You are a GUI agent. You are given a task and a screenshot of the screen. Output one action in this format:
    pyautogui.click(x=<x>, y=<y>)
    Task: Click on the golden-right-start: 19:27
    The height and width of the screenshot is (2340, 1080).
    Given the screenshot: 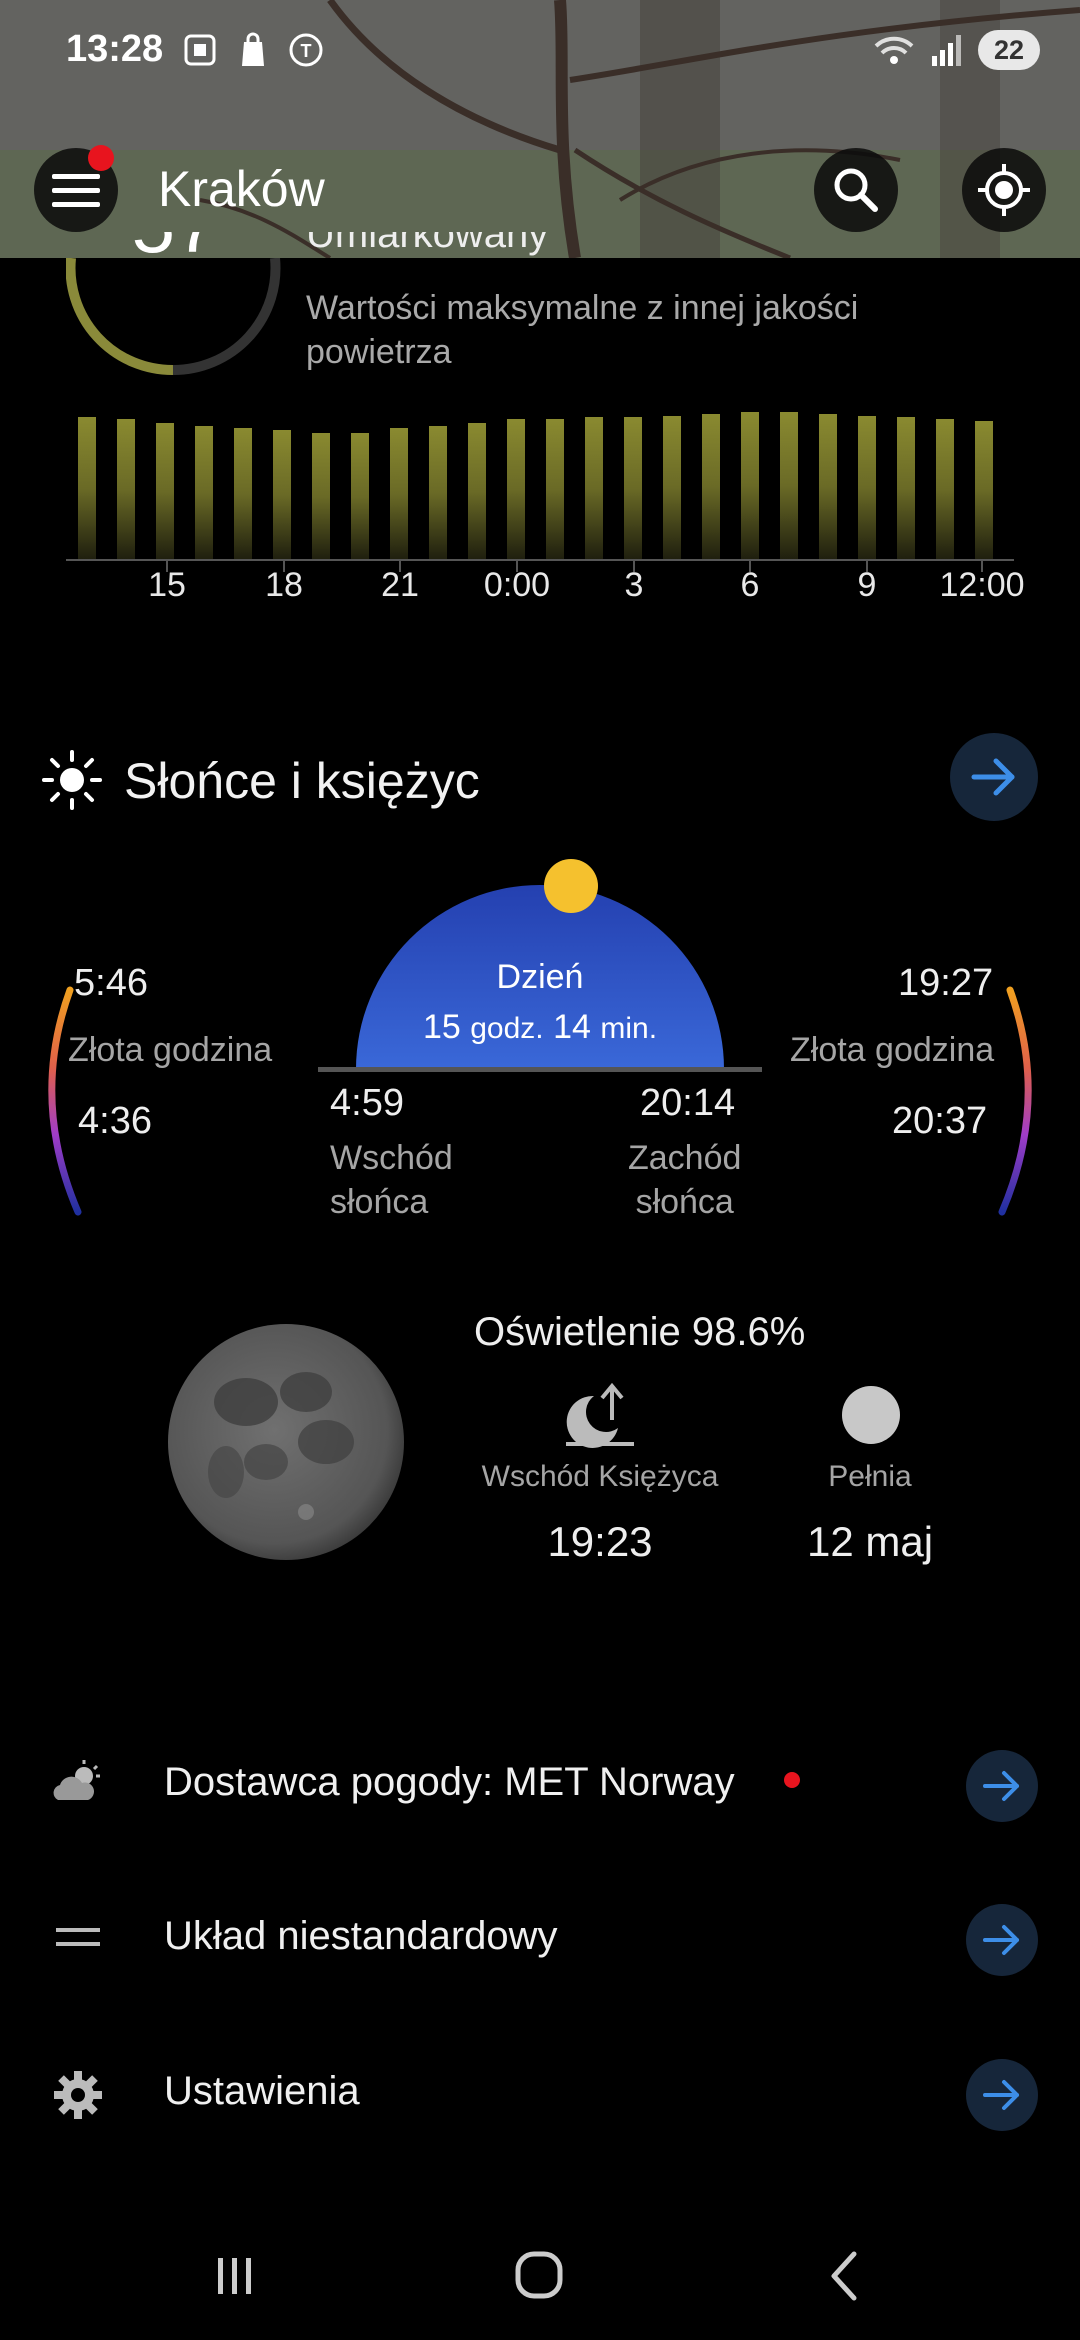 What is the action you would take?
    pyautogui.click(x=946, y=983)
    